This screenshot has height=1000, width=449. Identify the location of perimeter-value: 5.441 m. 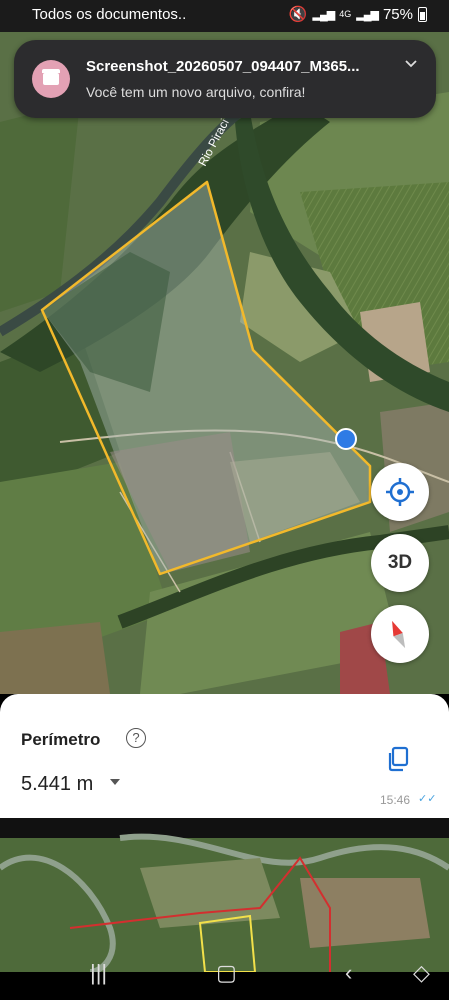
(57, 784).